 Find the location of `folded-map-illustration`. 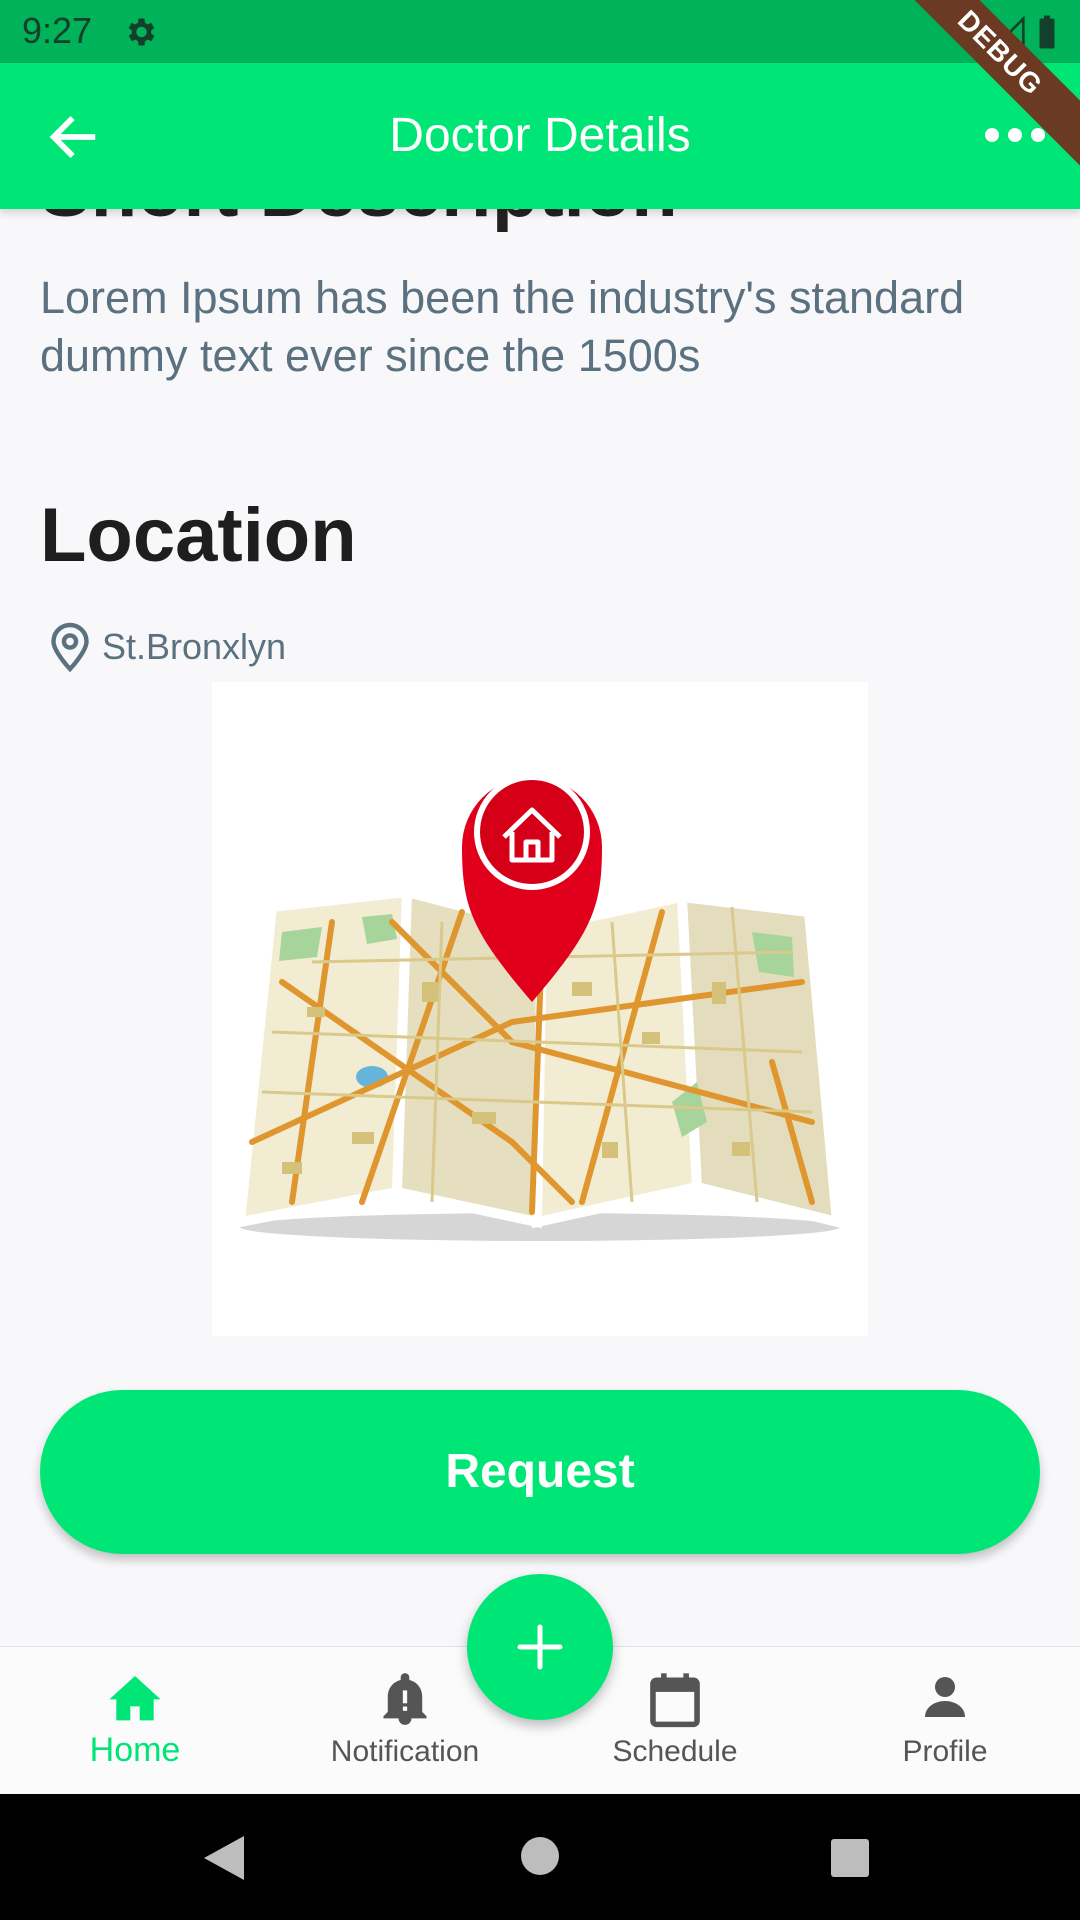

folded-map-illustration is located at coordinates (538, 1007).